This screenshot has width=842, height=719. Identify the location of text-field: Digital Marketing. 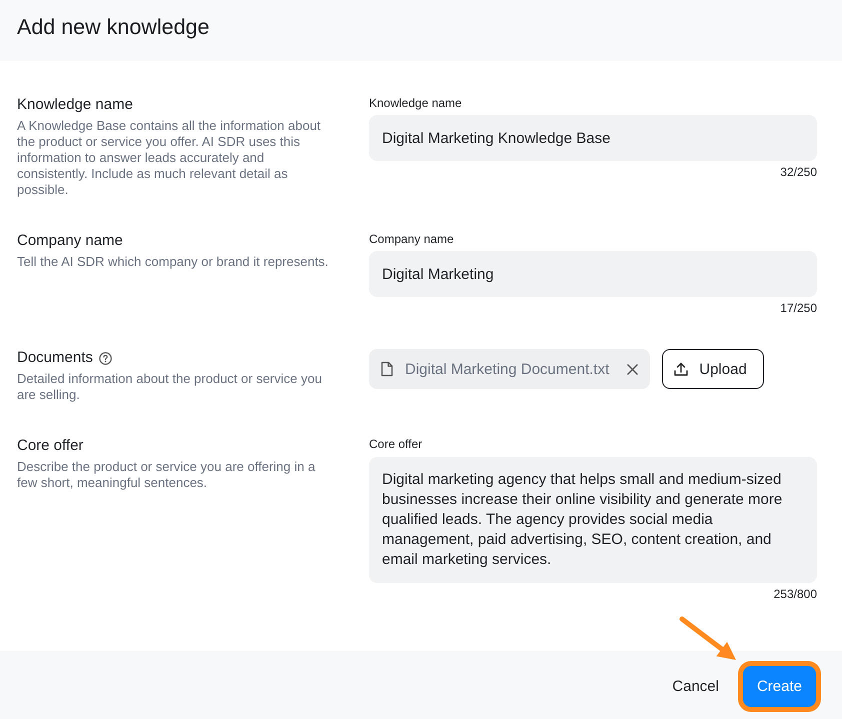
(593, 274).